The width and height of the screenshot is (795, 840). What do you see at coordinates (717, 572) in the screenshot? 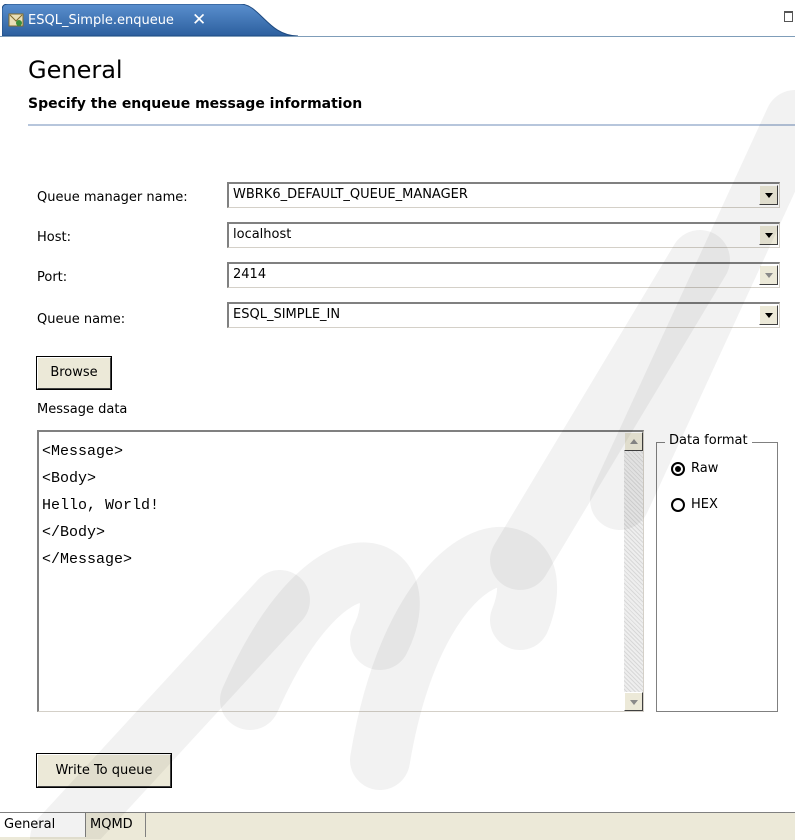
I see `data-format-group: Data format Raw HEX` at bounding box center [717, 572].